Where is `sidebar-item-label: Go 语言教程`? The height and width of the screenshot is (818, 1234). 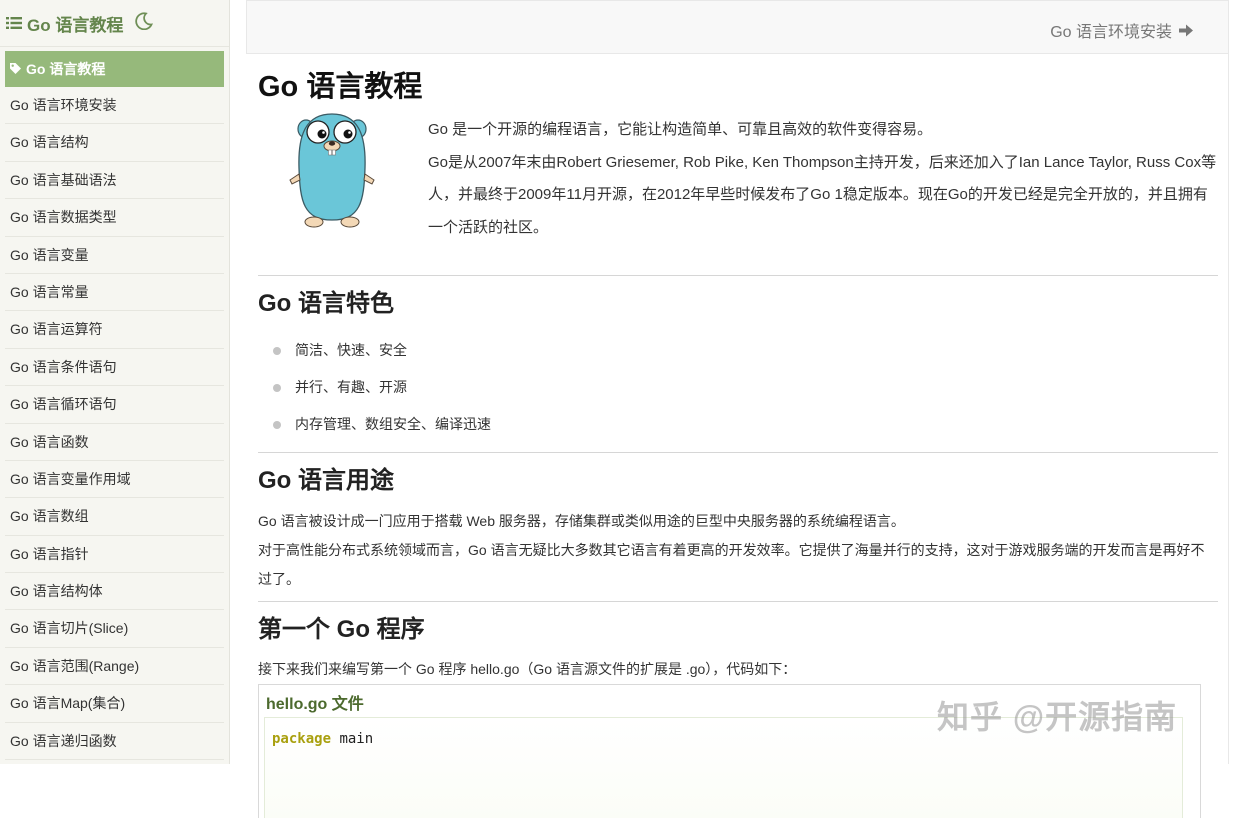 sidebar-item-label: Go 语言教程 is located at coordinates (66, 69).